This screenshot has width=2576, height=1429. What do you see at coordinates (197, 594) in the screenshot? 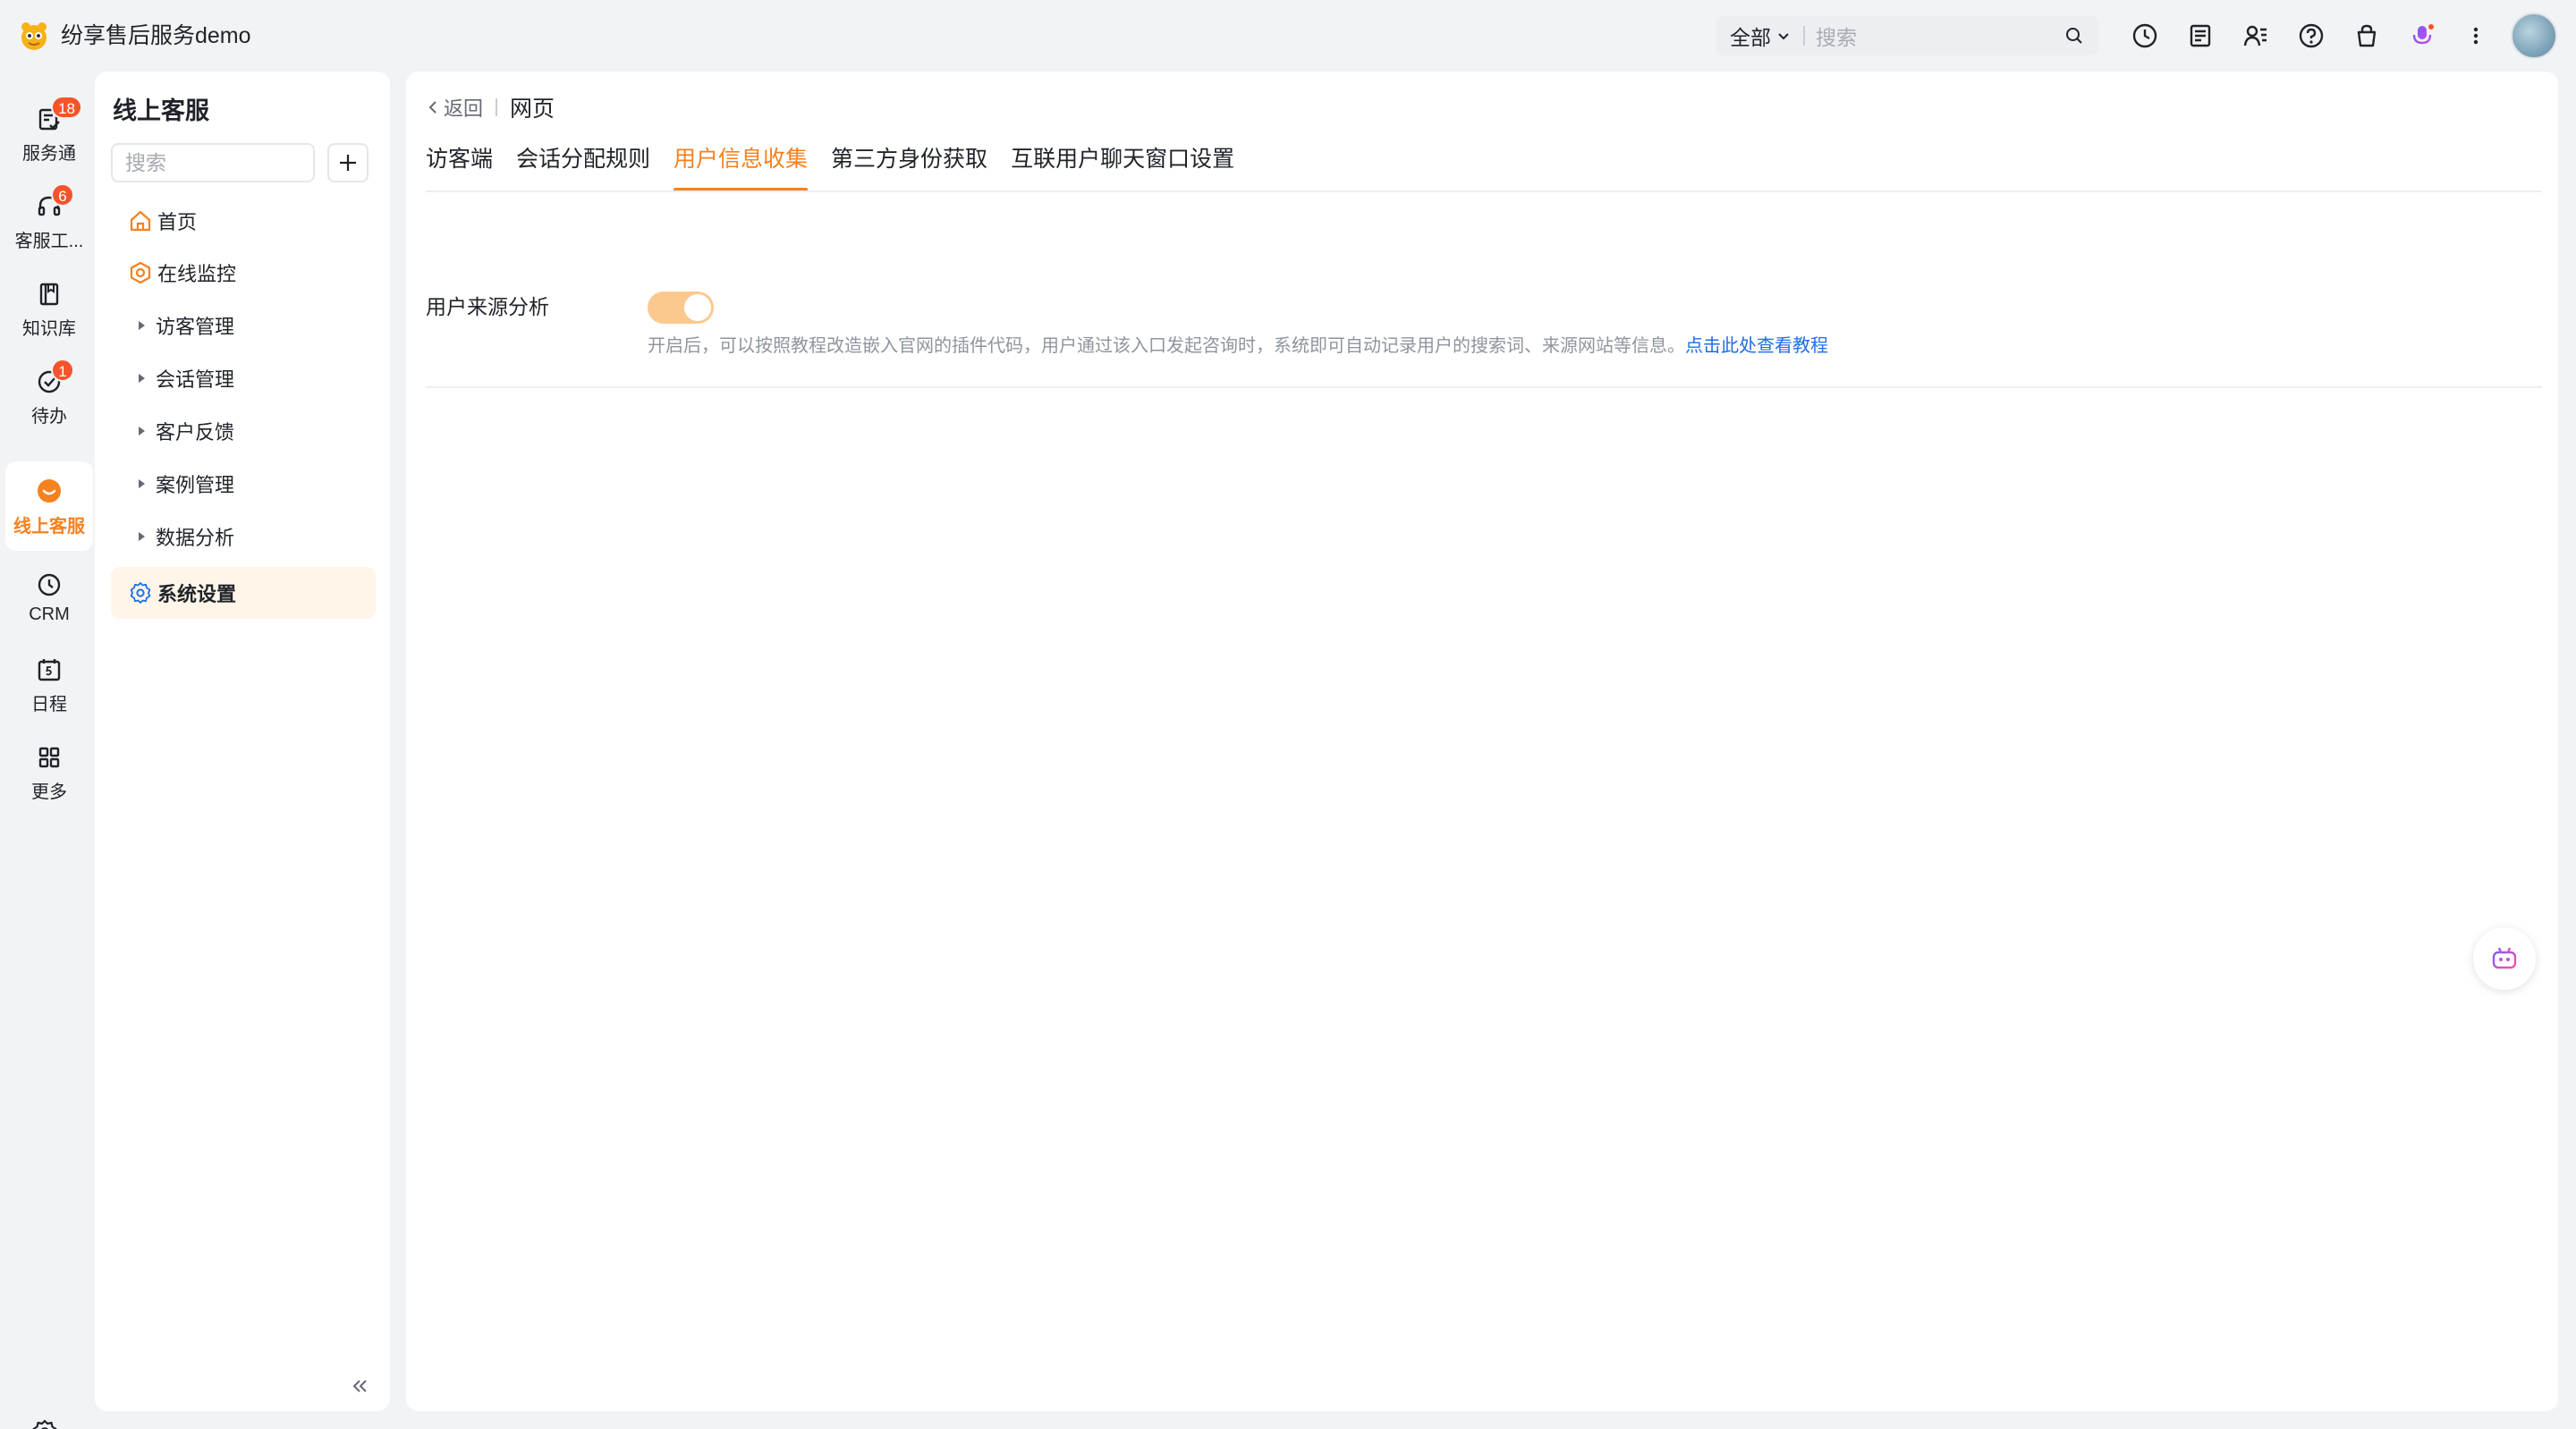
I see `sidebar-item-label: 系统设置` at bounding box center [197, 594].